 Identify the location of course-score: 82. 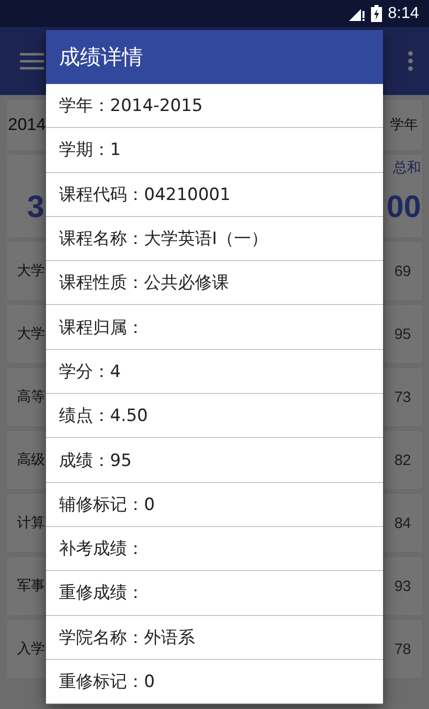
(402, 460).